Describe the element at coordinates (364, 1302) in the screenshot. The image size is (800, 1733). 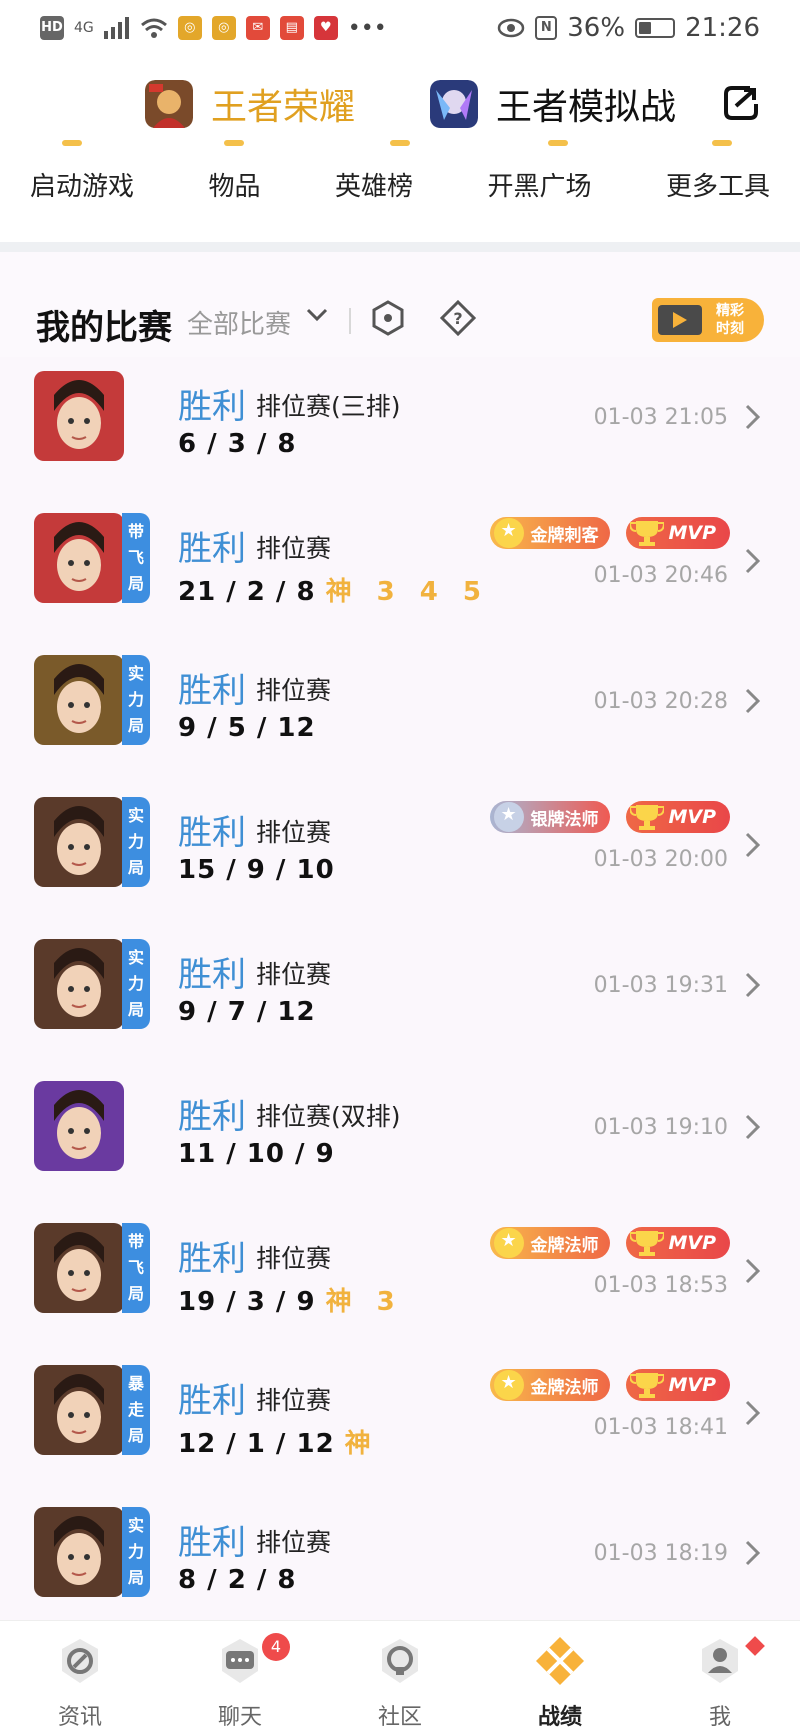
I see `godlike-streak: 神 3` at that location.